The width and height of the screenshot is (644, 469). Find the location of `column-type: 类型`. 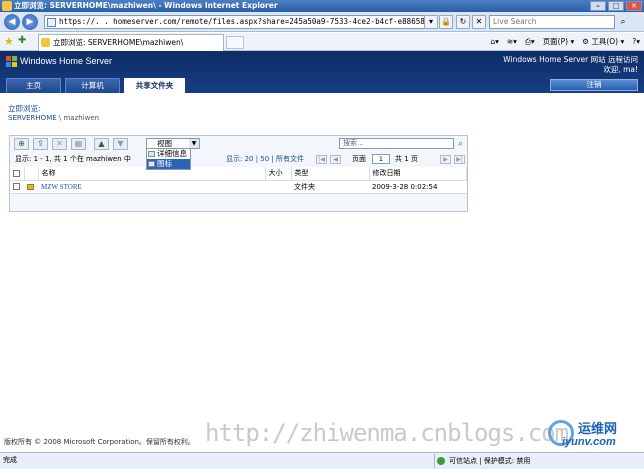

column-type: 类型 is located at coordinates (330, 174).